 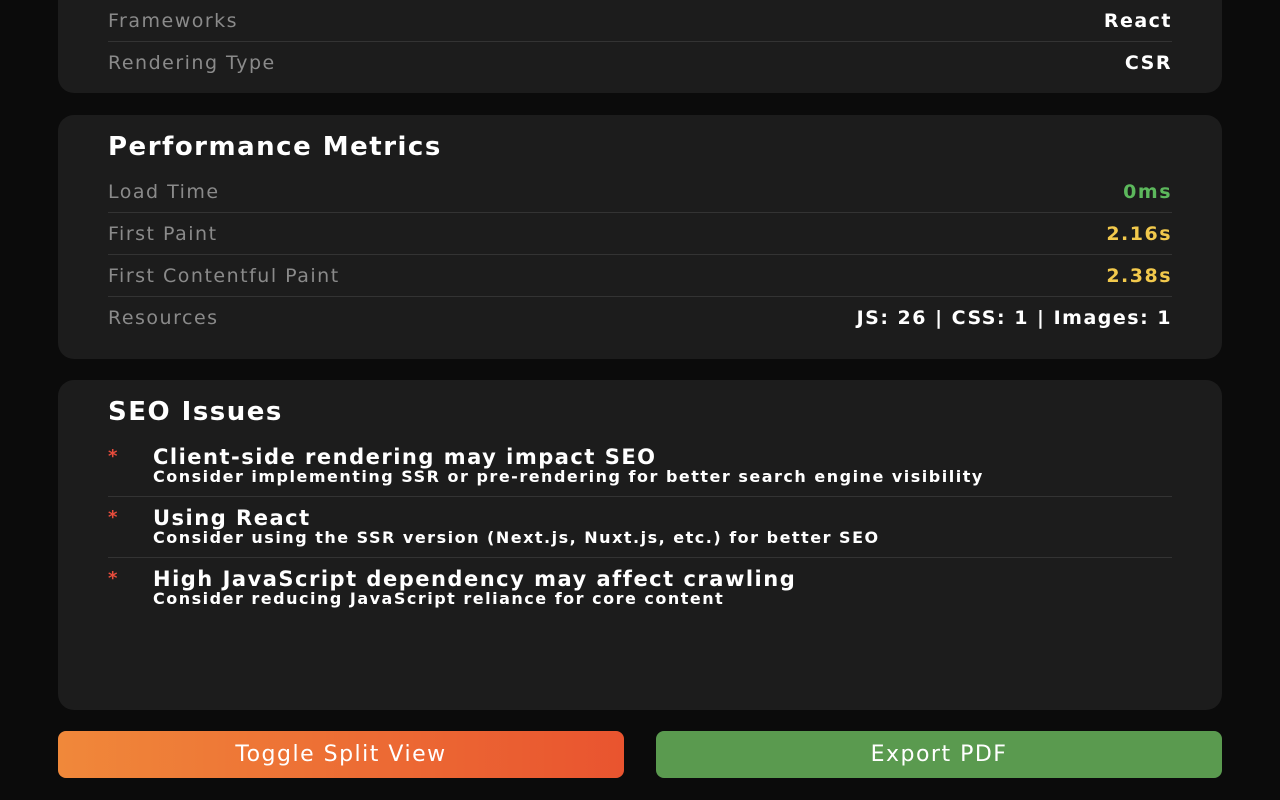 I want to click on first-contentful-paint-label: First Contentful Paint, so click(x=224, y=275).